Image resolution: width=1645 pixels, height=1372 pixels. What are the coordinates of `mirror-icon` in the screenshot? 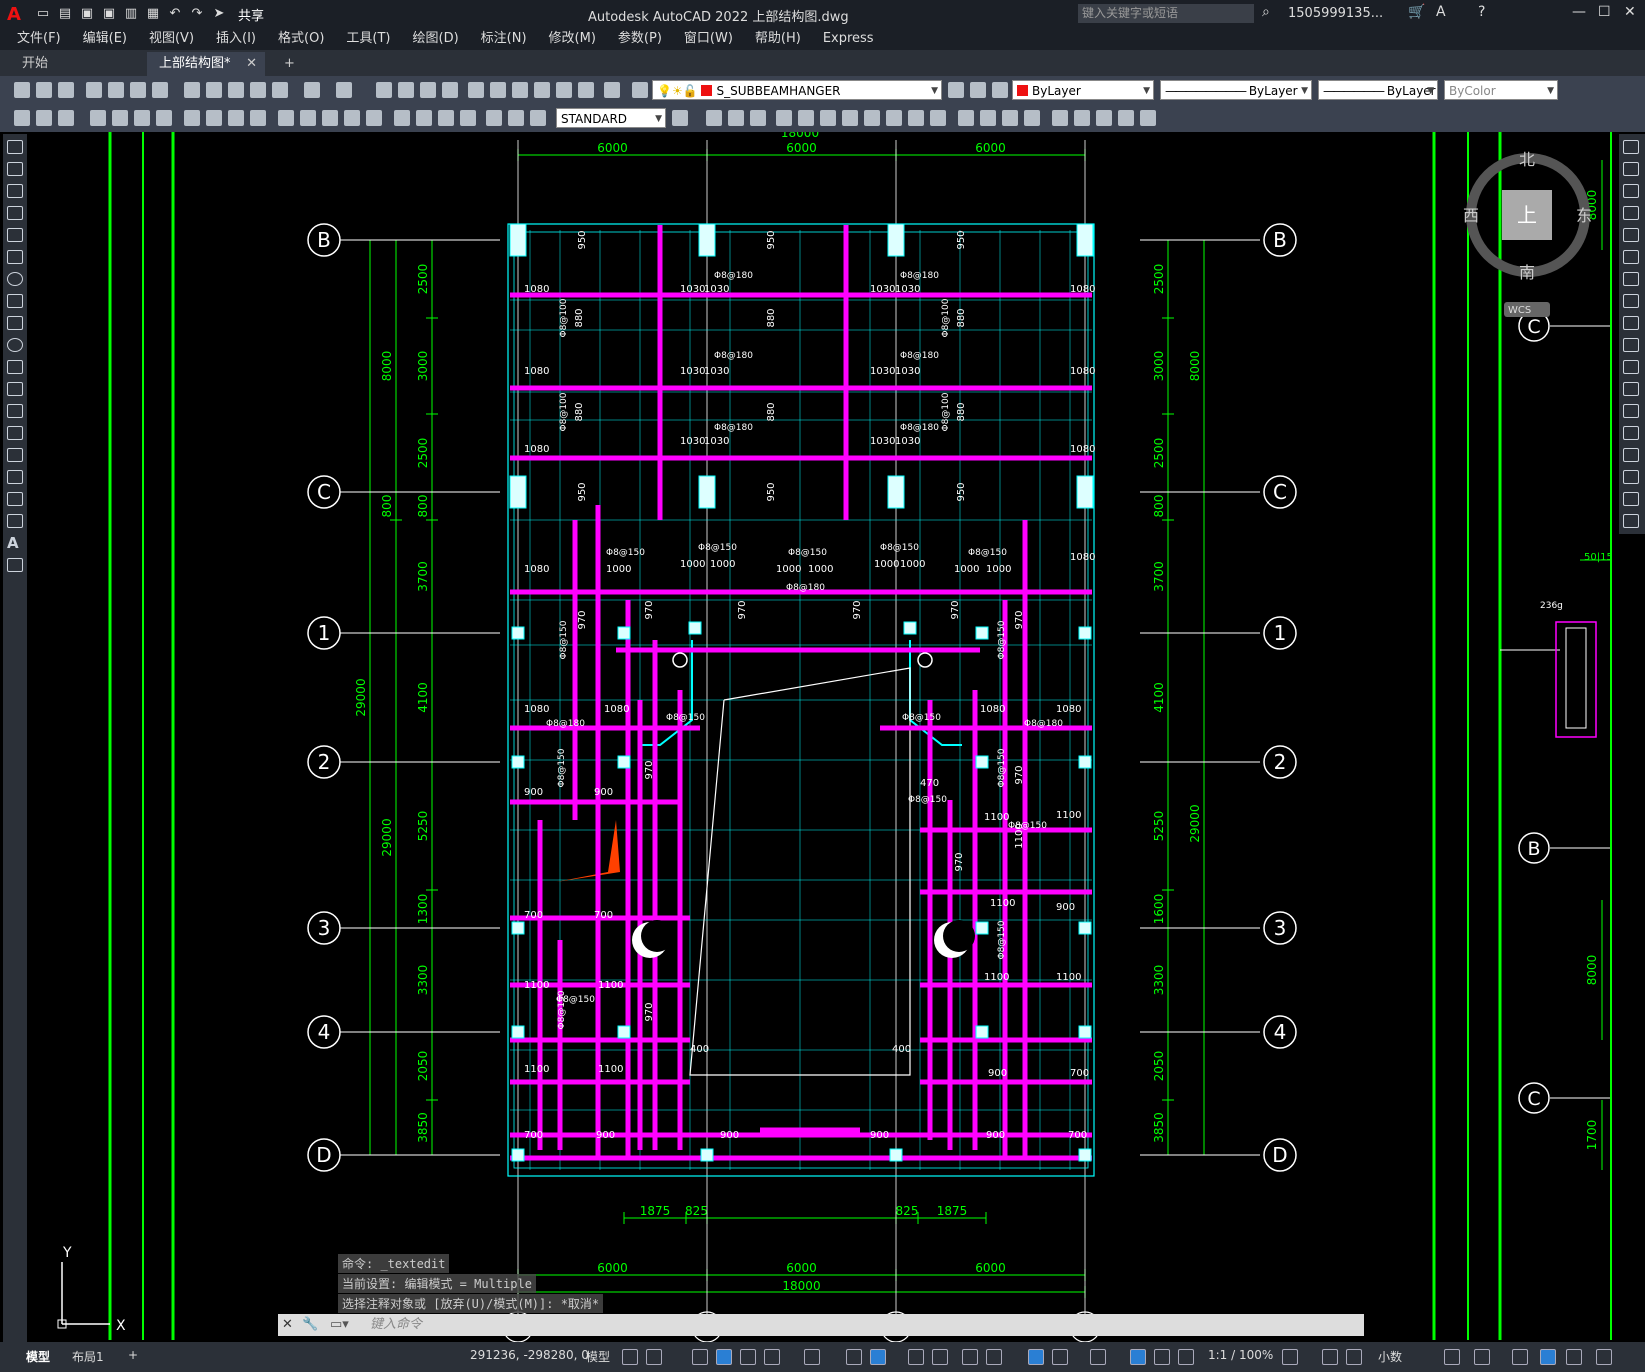 It's located at (1631, 191).